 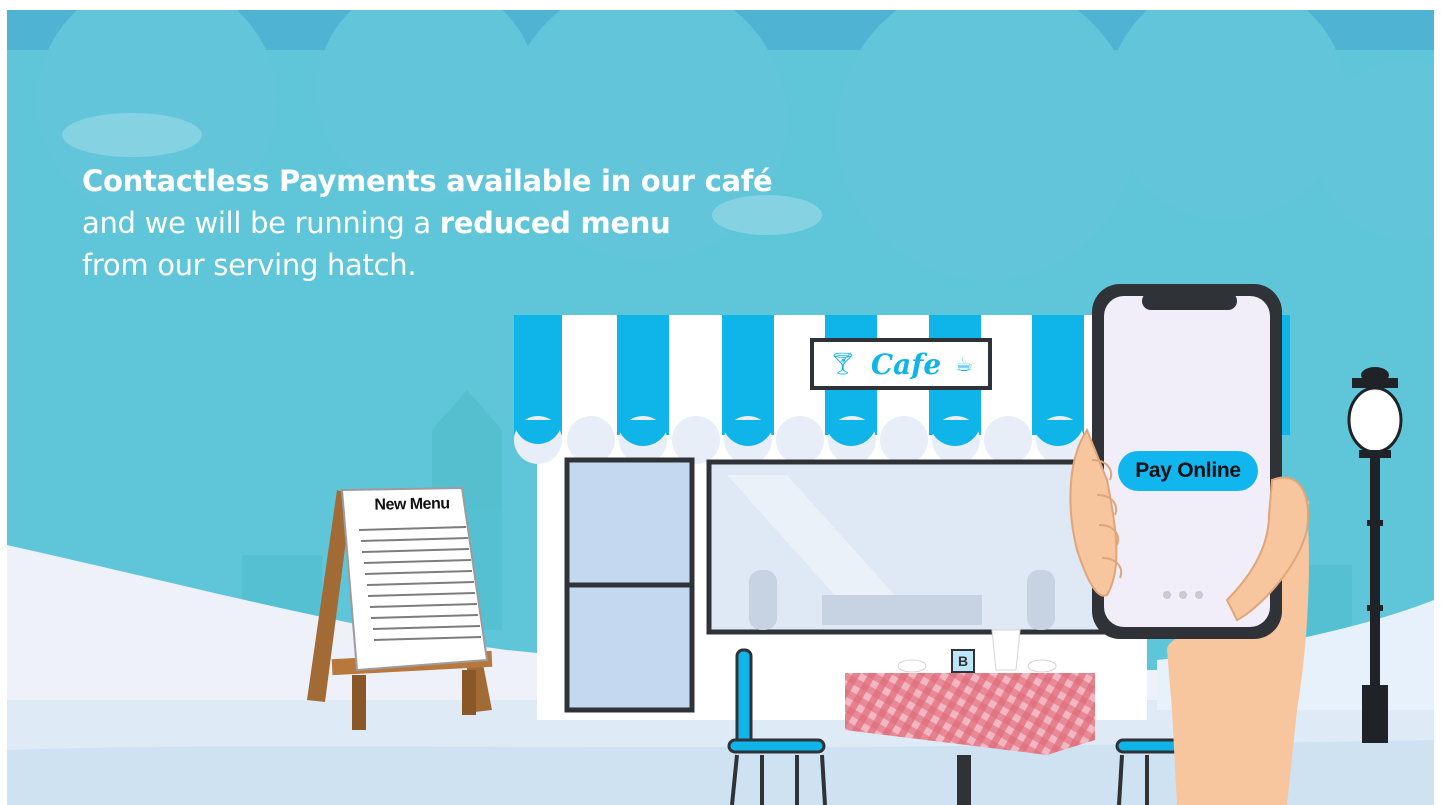 I want to click on cocktail-glass-icon: 🍸︎, so click(x=842, y=364).